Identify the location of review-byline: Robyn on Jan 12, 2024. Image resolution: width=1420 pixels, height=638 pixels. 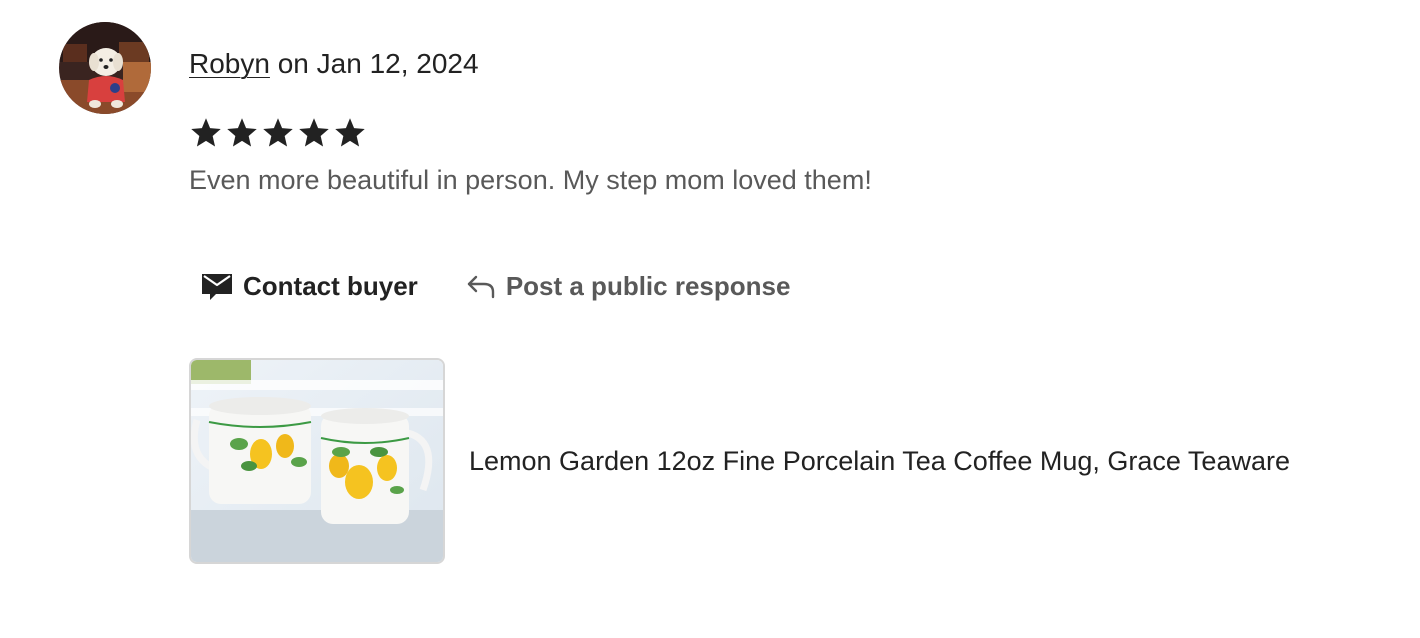
(334, 64).